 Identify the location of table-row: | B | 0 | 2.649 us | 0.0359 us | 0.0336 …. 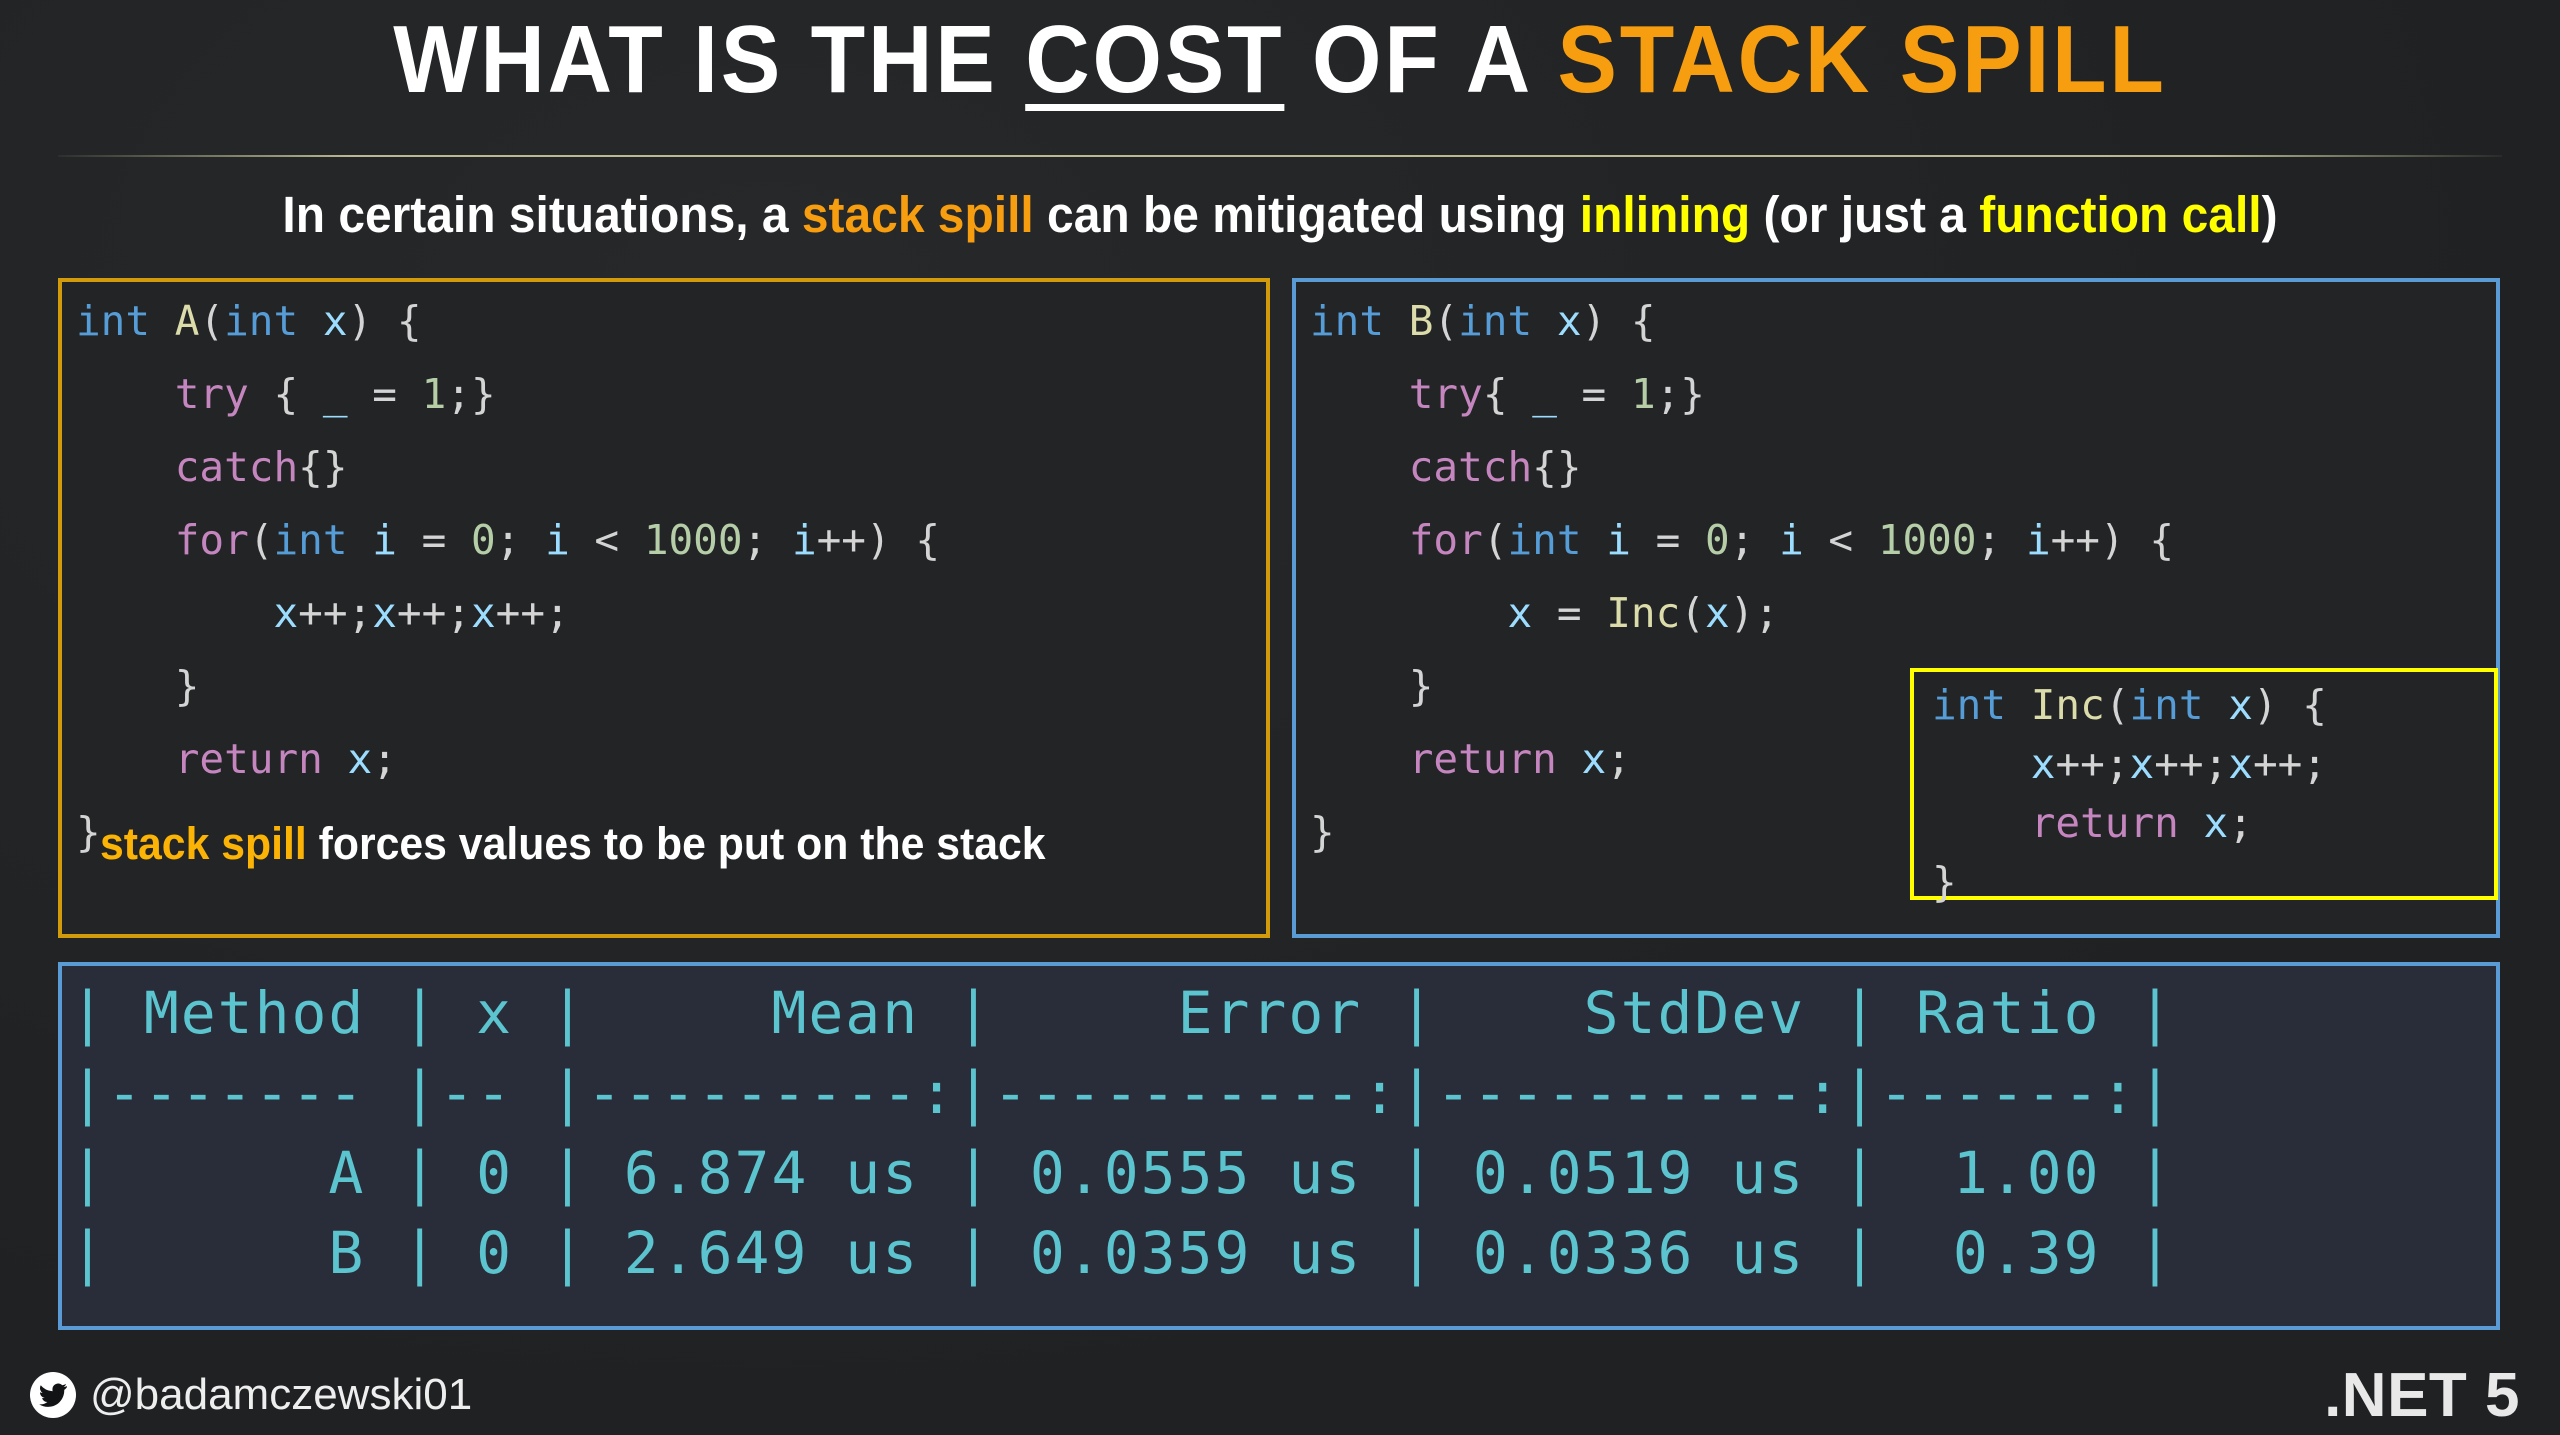
(1122, 1253).